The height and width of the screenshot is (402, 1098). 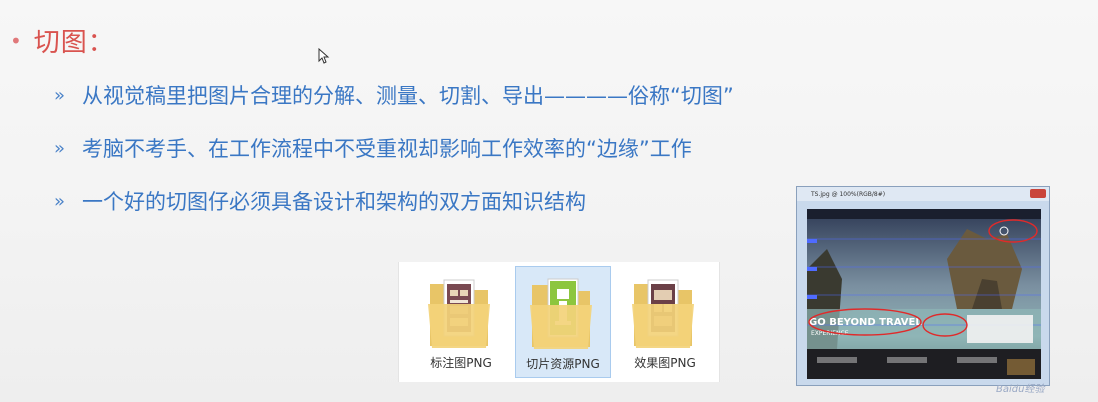 What do you see at coordinates (461, 363) in the screenshot?
I see `folder-label: 标注图PNG` at bounding box center [461, 363].